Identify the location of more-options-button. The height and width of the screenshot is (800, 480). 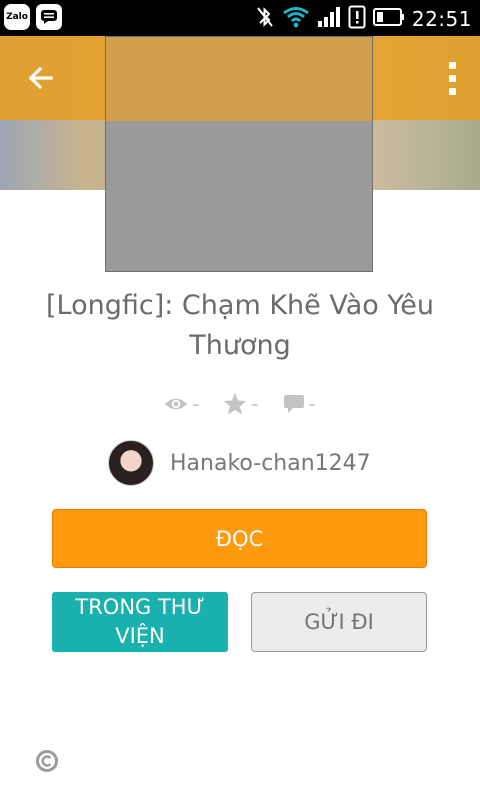
(452, 78).